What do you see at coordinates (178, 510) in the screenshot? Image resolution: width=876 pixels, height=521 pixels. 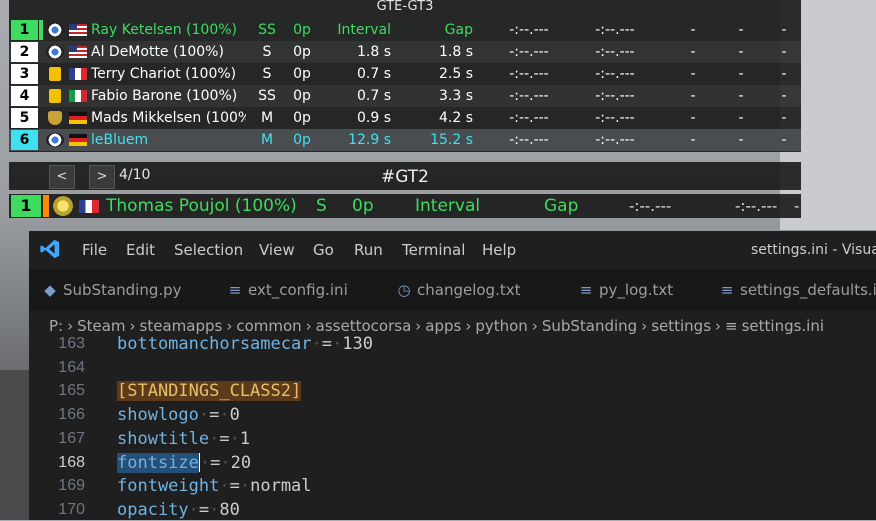 I see `code-line: opacity·=·80` at bounding box center [178, 510].